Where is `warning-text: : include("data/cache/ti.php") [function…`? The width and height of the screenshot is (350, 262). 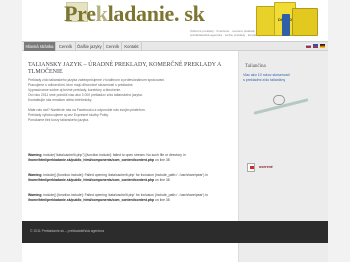
warning-text: : include("data/cache/ti.php") [function… is located at coordinates (113, 155).